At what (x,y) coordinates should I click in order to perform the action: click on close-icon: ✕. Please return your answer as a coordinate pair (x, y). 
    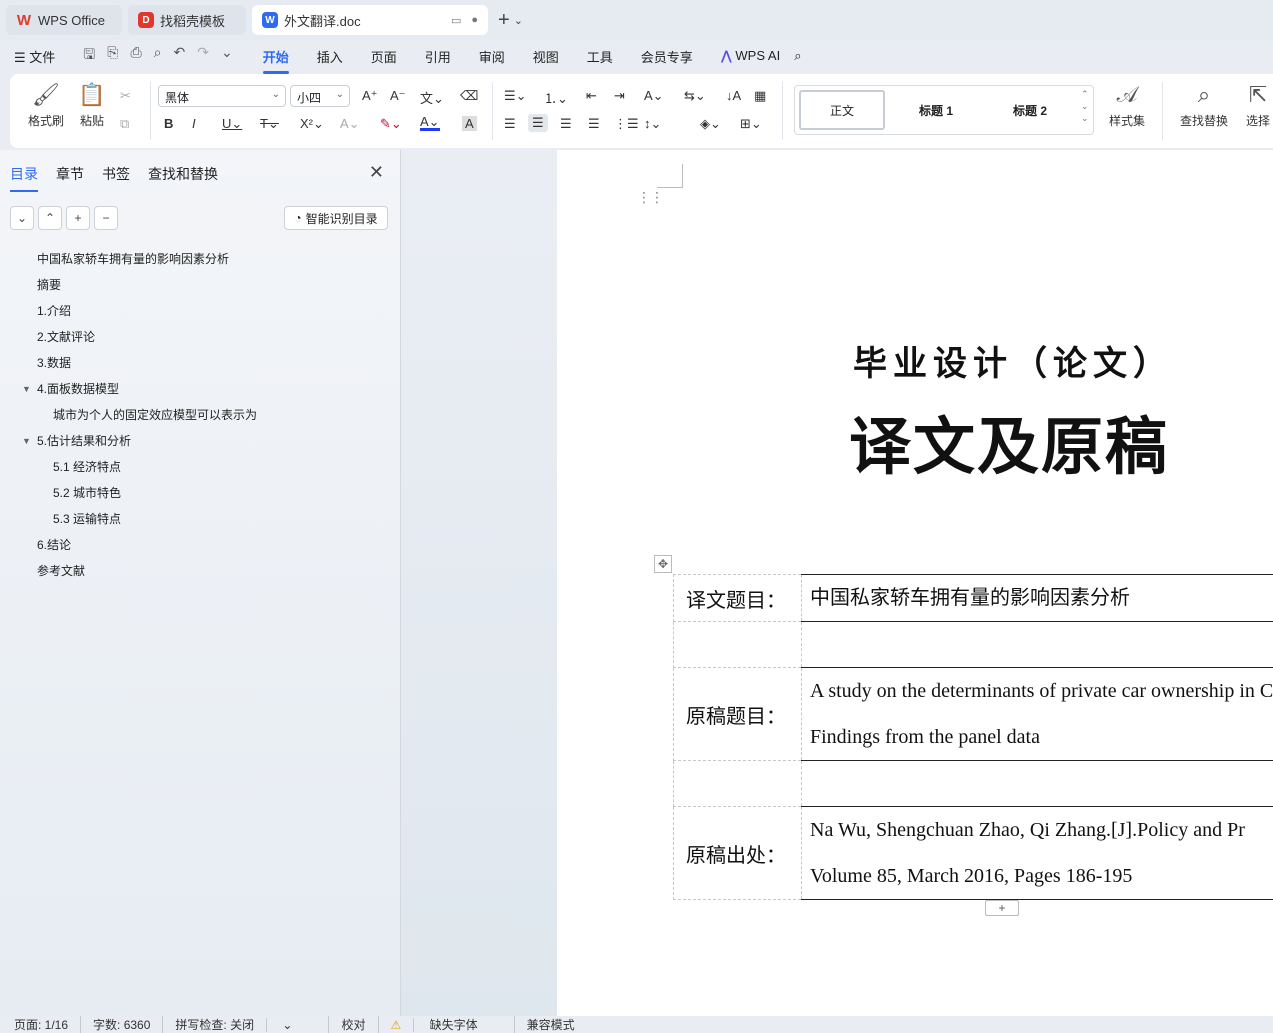
    Looking at the image, I should click on (376, 172).